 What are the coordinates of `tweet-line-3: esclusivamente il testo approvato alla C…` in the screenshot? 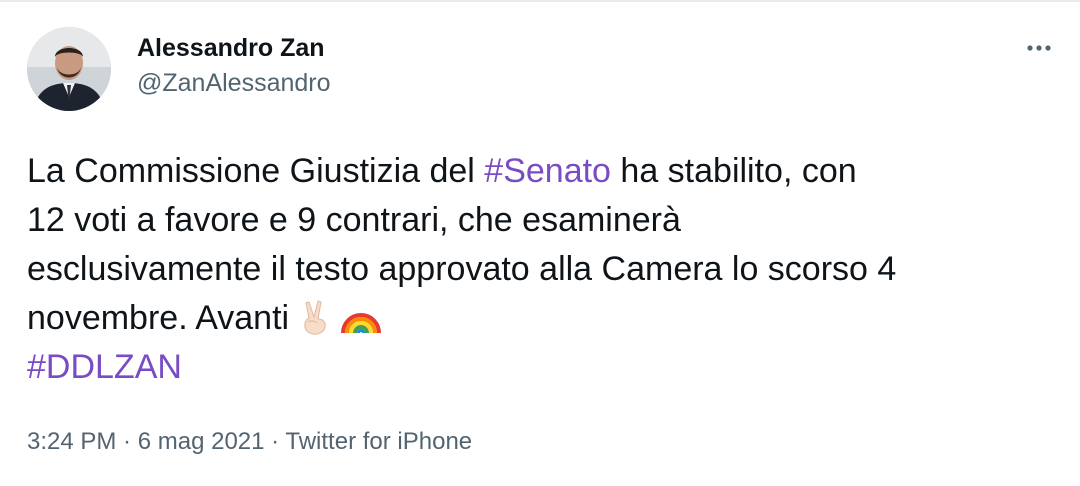 It's located at (462, 269).